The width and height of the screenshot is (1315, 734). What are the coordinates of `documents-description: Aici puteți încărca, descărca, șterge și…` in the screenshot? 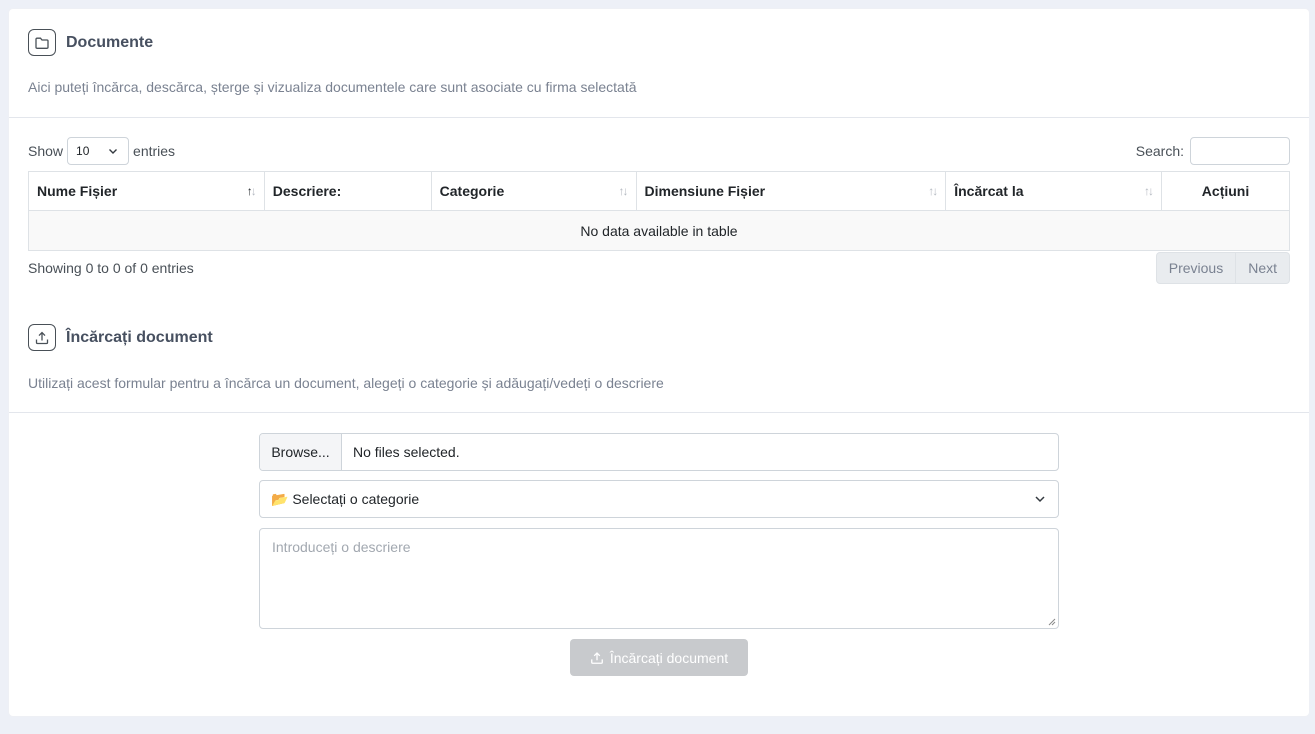 It's located at (332, 87).